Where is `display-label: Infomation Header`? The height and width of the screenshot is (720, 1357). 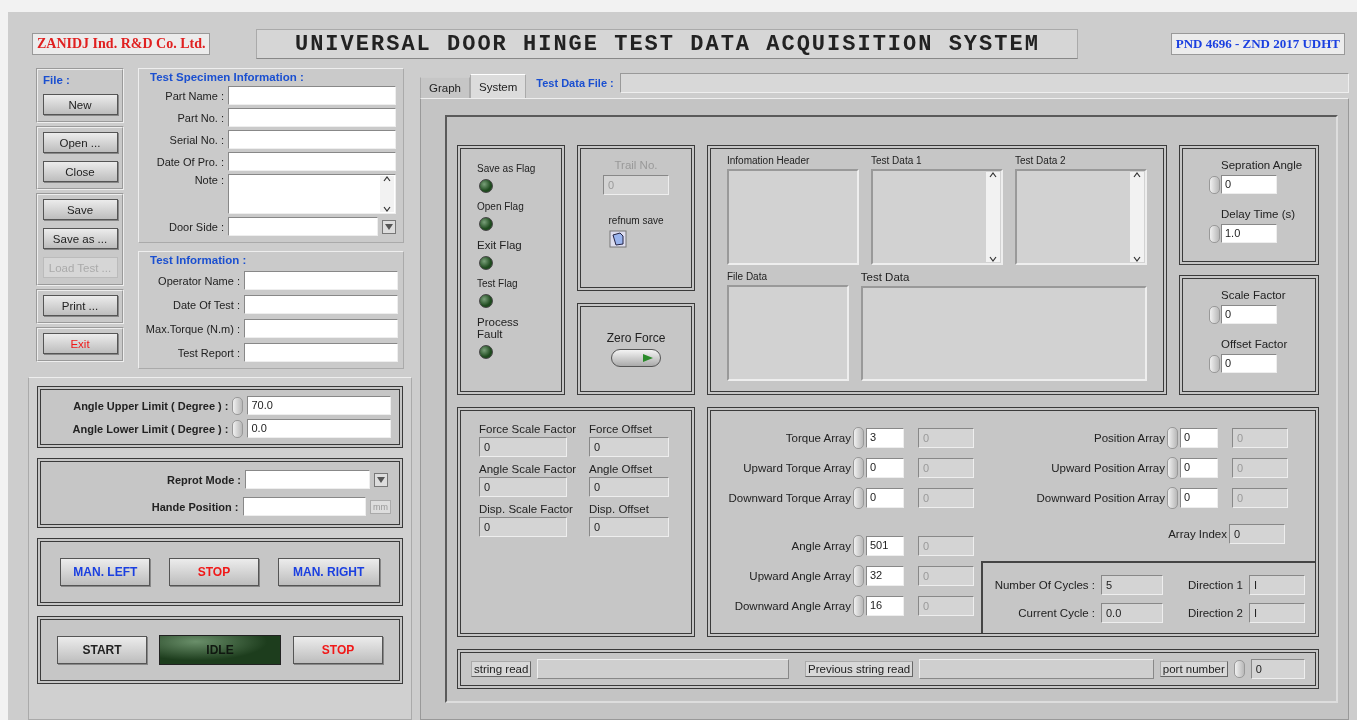
display-label: Infomation Header is located at coordinates (769, 160).